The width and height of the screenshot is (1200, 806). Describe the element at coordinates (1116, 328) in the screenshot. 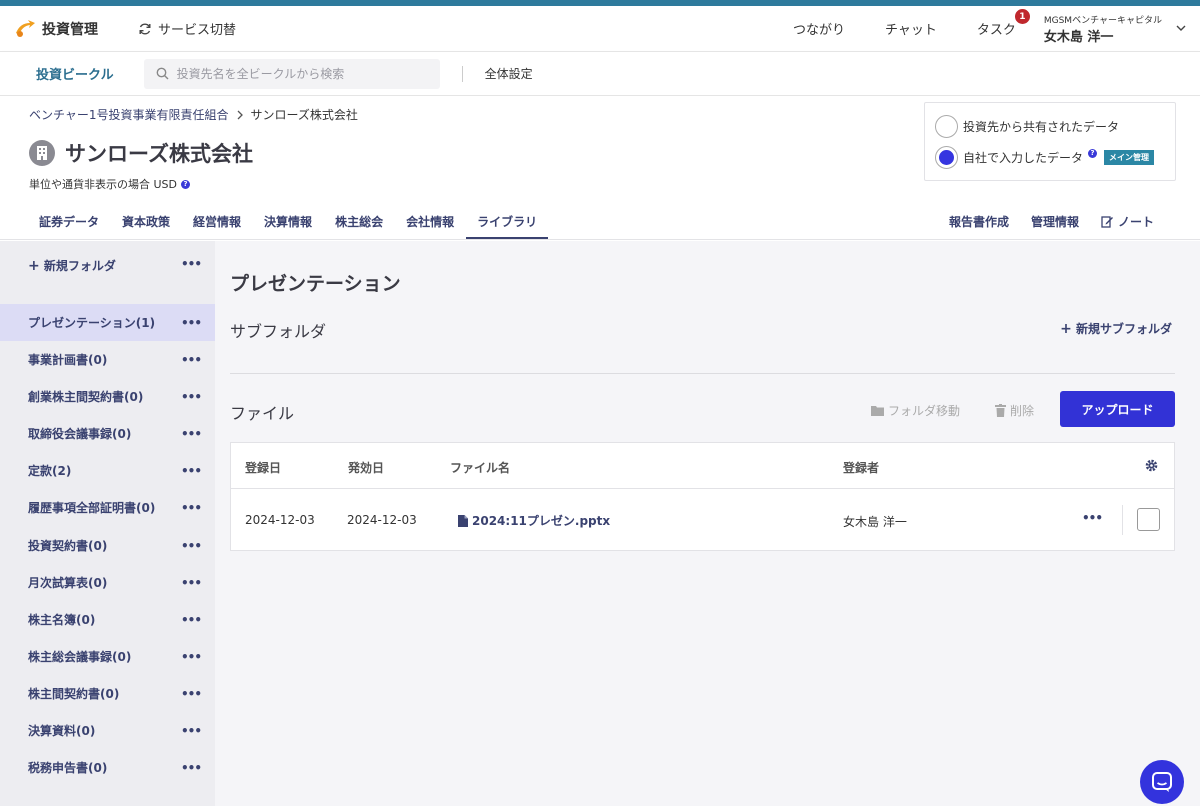

I see `new-subfolder-button: + 新規サブフォルダ` at that location.